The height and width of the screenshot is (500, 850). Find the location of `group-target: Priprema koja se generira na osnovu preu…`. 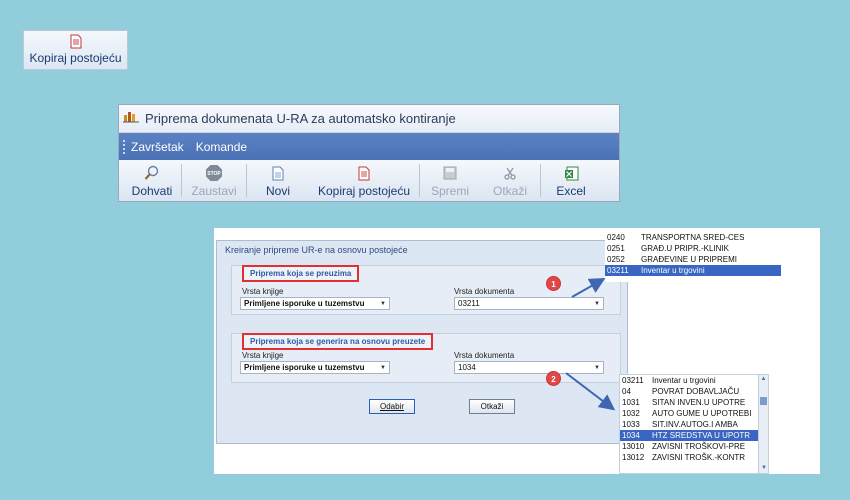

group-target: Priprema koja se generira na osnovu preu… is located at coordinates (426, 358).